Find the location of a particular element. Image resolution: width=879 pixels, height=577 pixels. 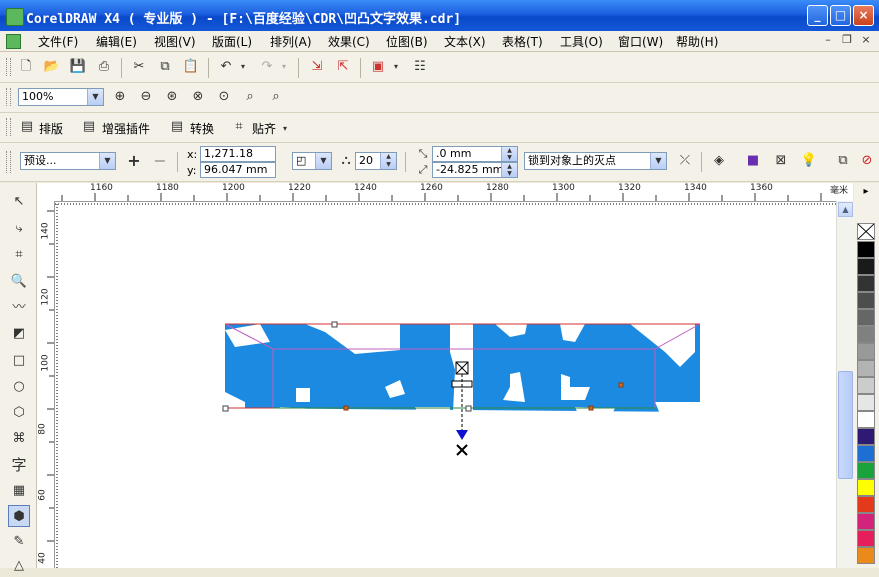

clear-extrude-icon: ⊘ is located at coordinates (867, 161).